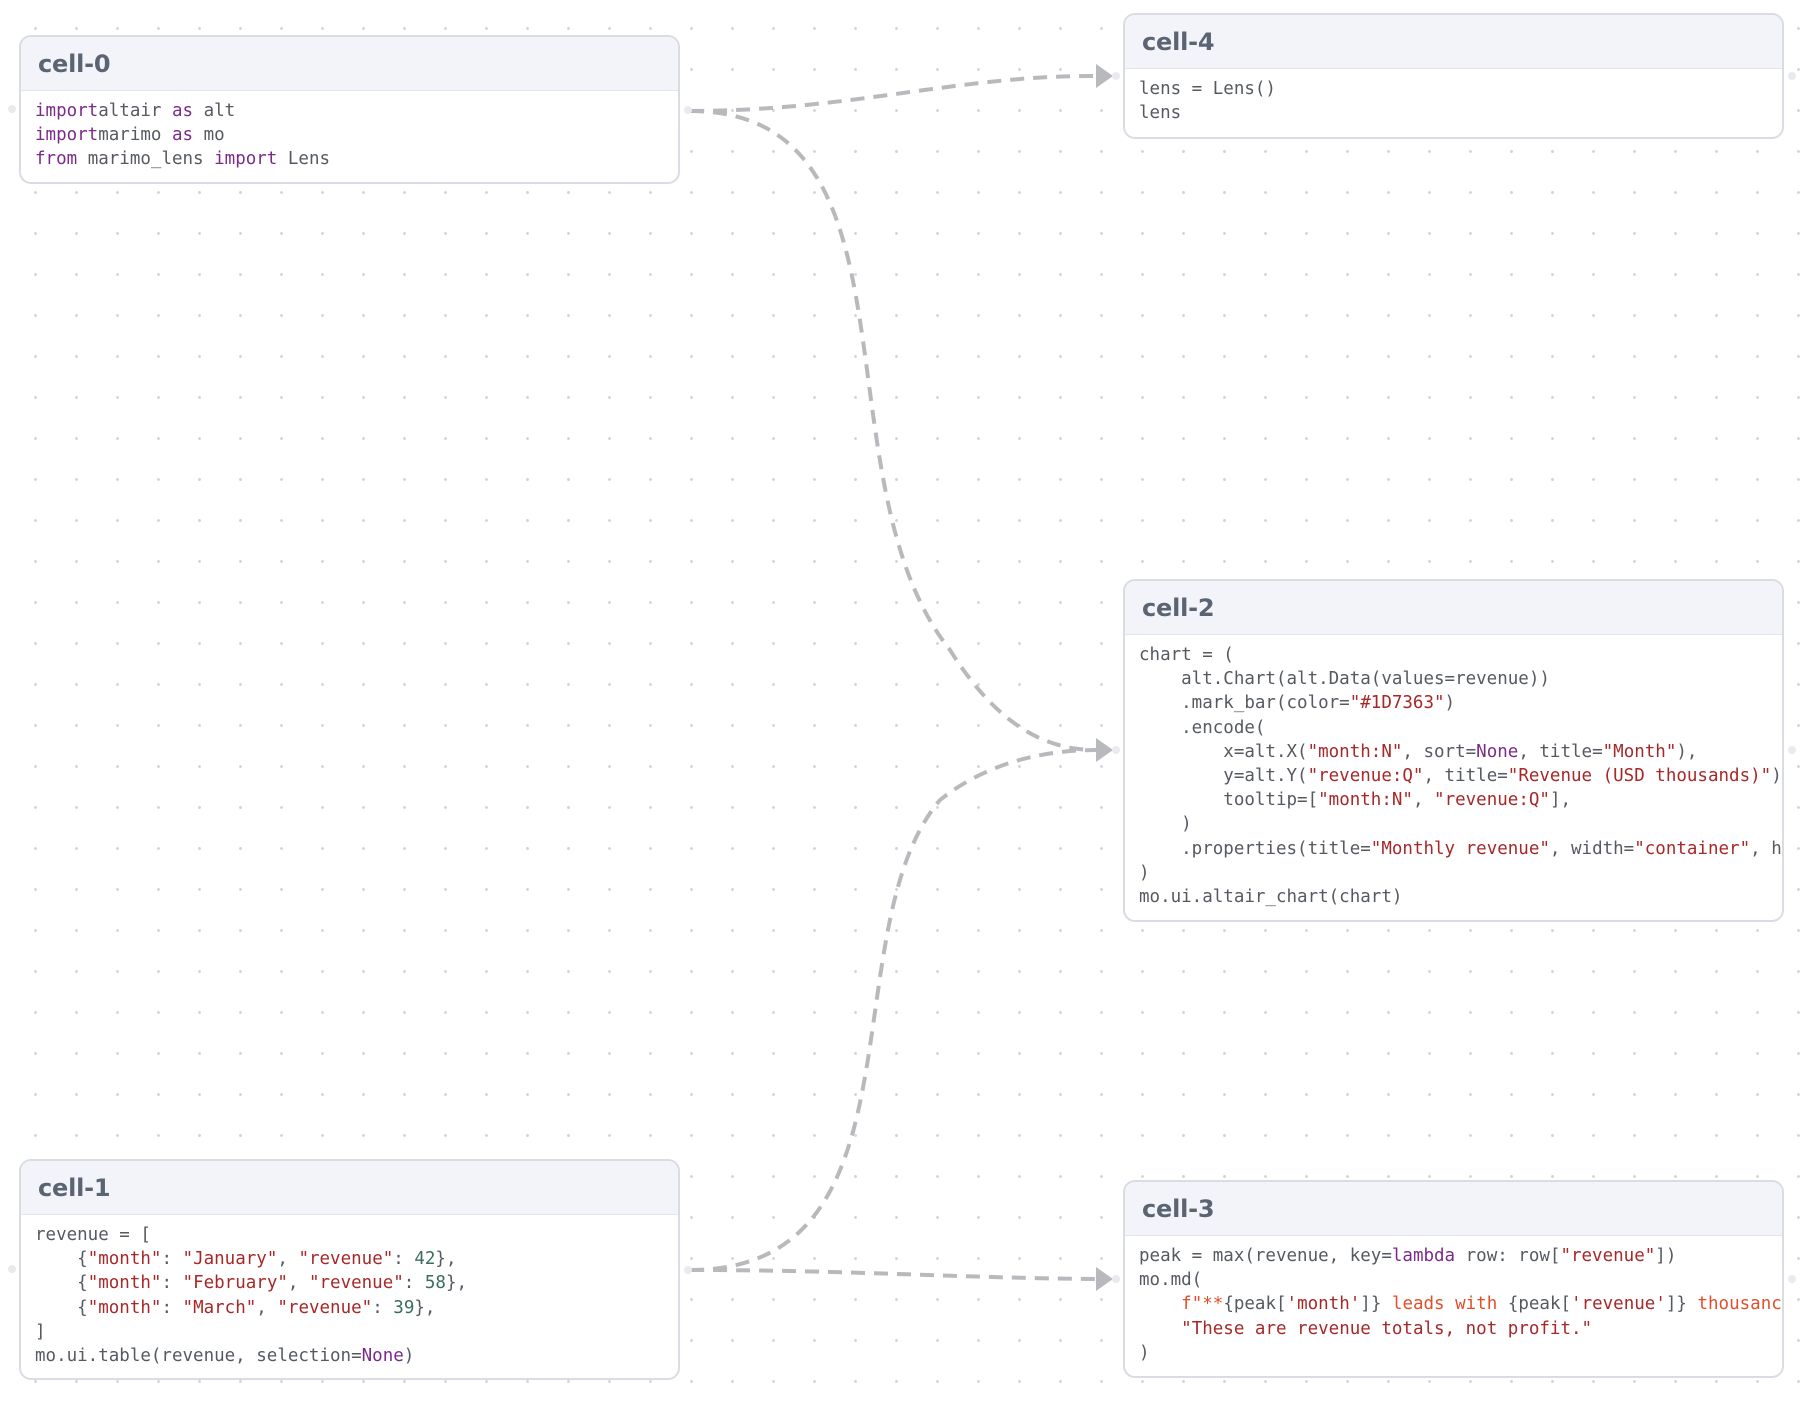 The width and height of the screenshot is (1802, 1406). Describe the element at coordinates (1460, 1280) in the screenshot. I see `code-line: mo.md(` at that location.